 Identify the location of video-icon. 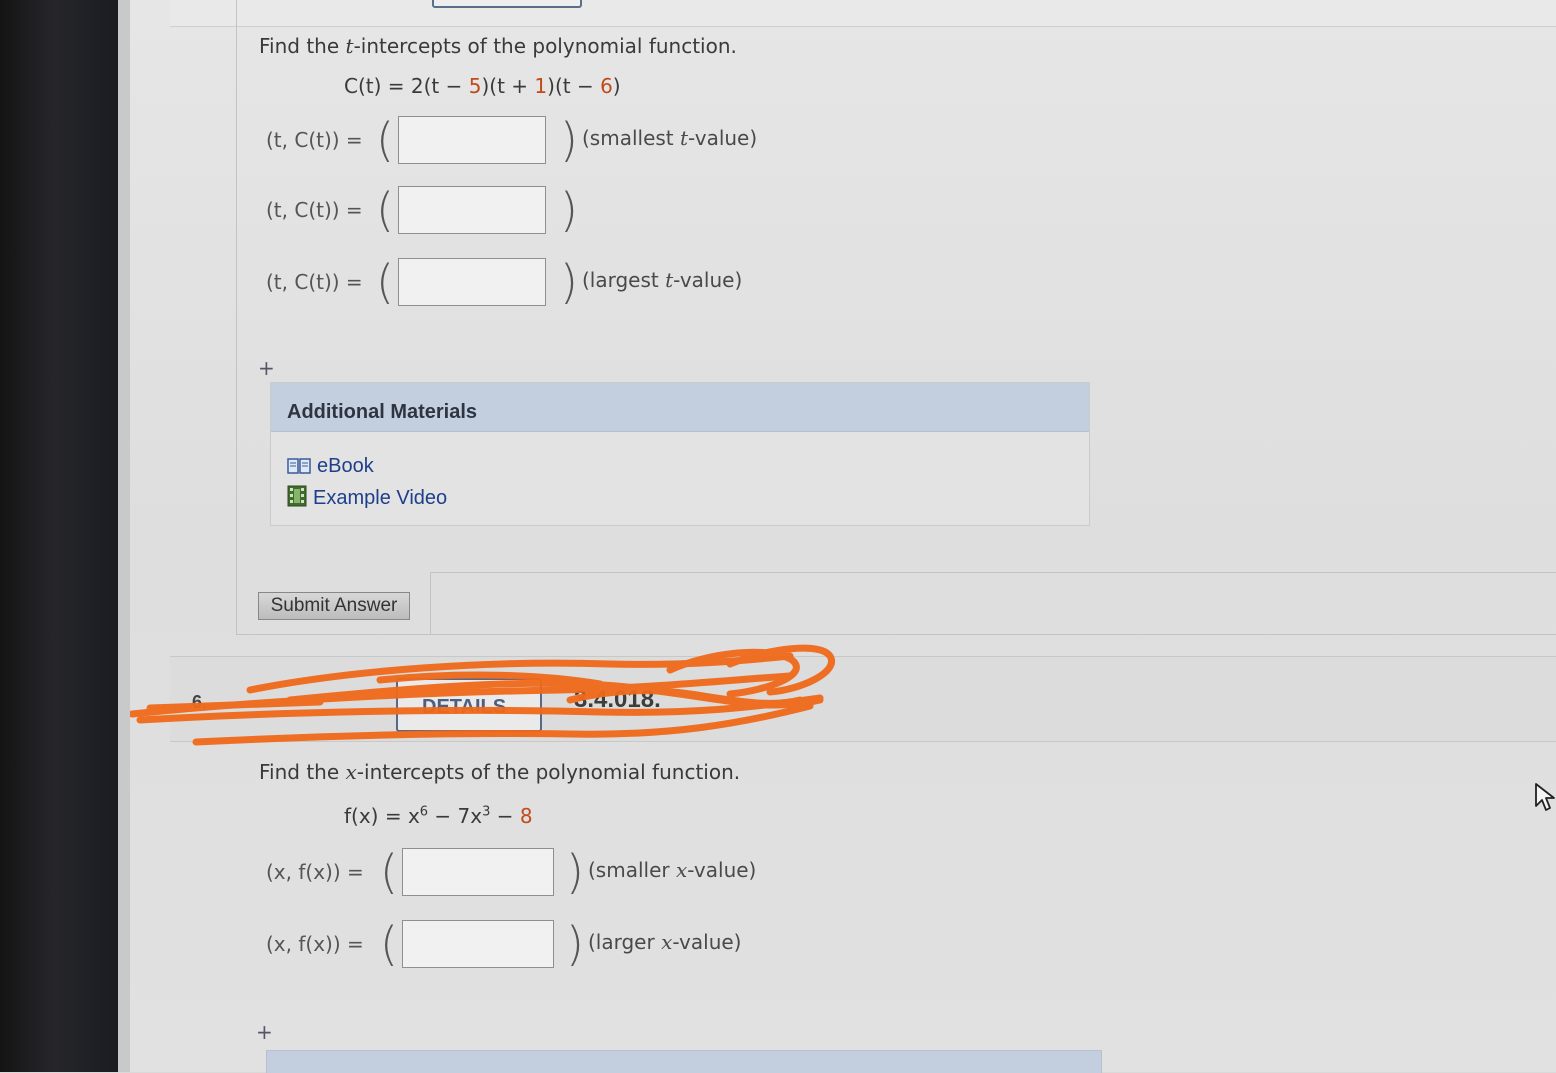
(297, 499).